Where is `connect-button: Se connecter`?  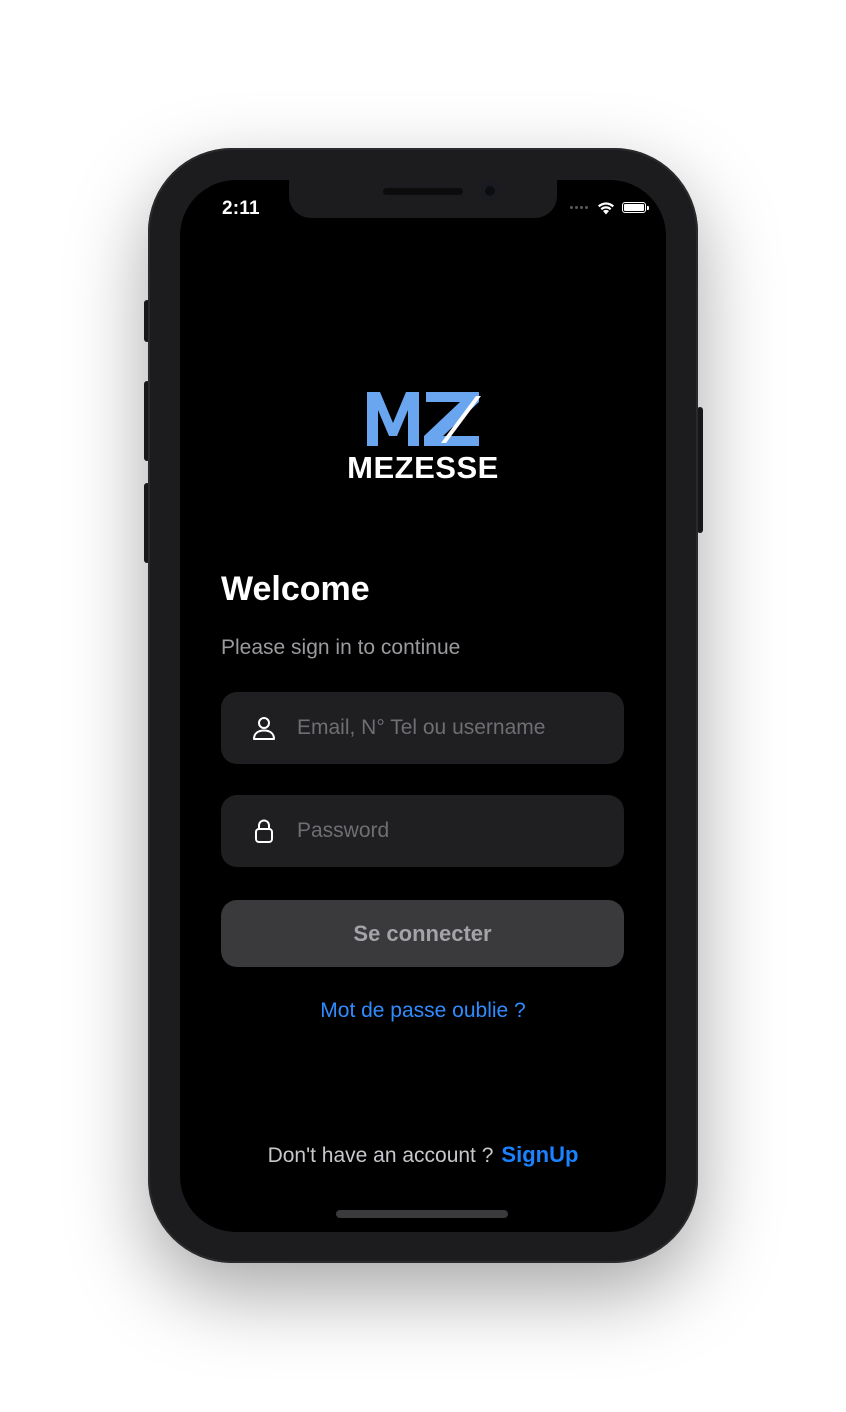 connect-button: Se connecter is located at coordinates (422, 933).